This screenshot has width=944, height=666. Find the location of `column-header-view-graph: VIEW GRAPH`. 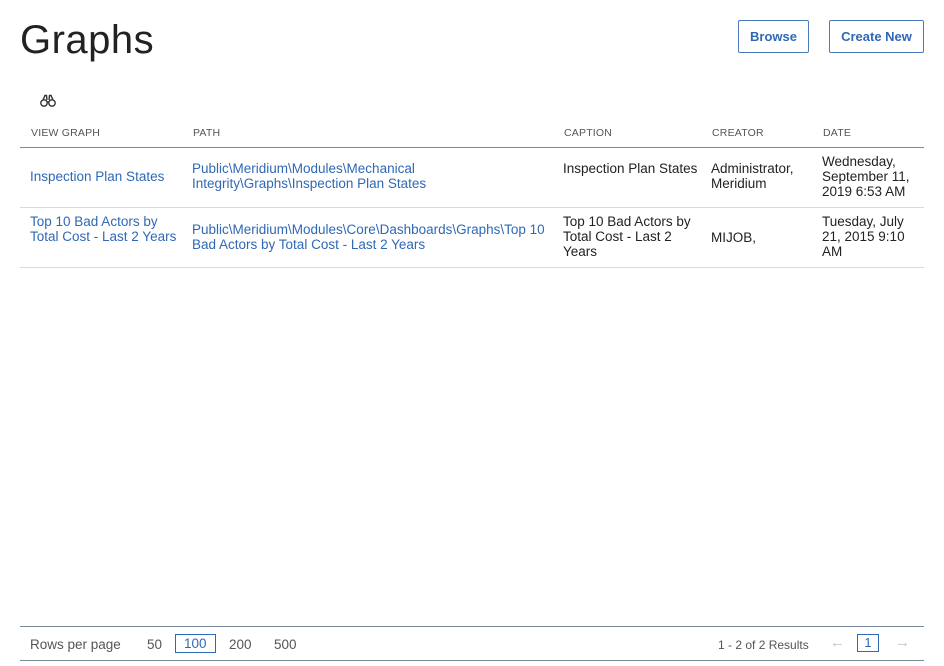

column-header-view-graph: VIEW GRAPH is located at coordinates (65, 133).